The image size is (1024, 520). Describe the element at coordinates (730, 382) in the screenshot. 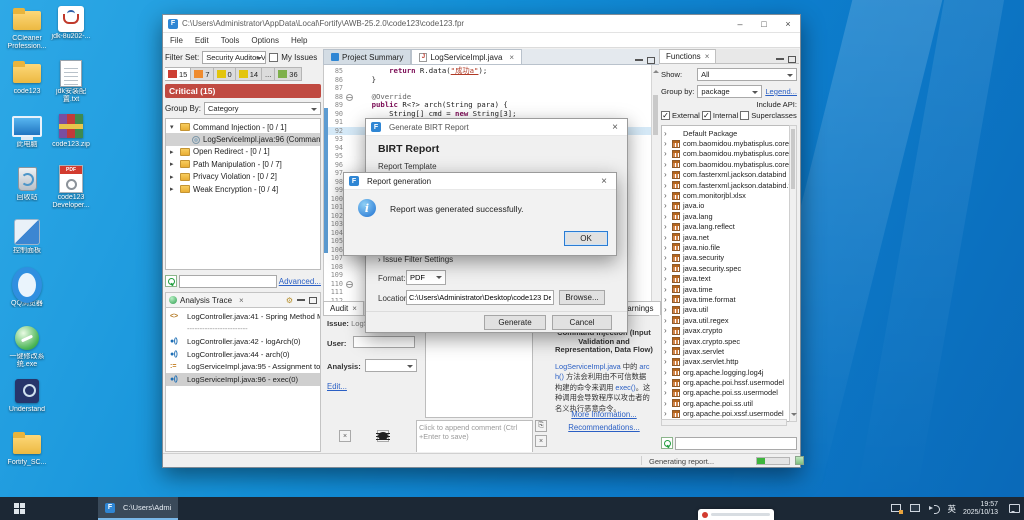

I see `package-row: › org.apache.poi.hssf.usermodel` at that location.